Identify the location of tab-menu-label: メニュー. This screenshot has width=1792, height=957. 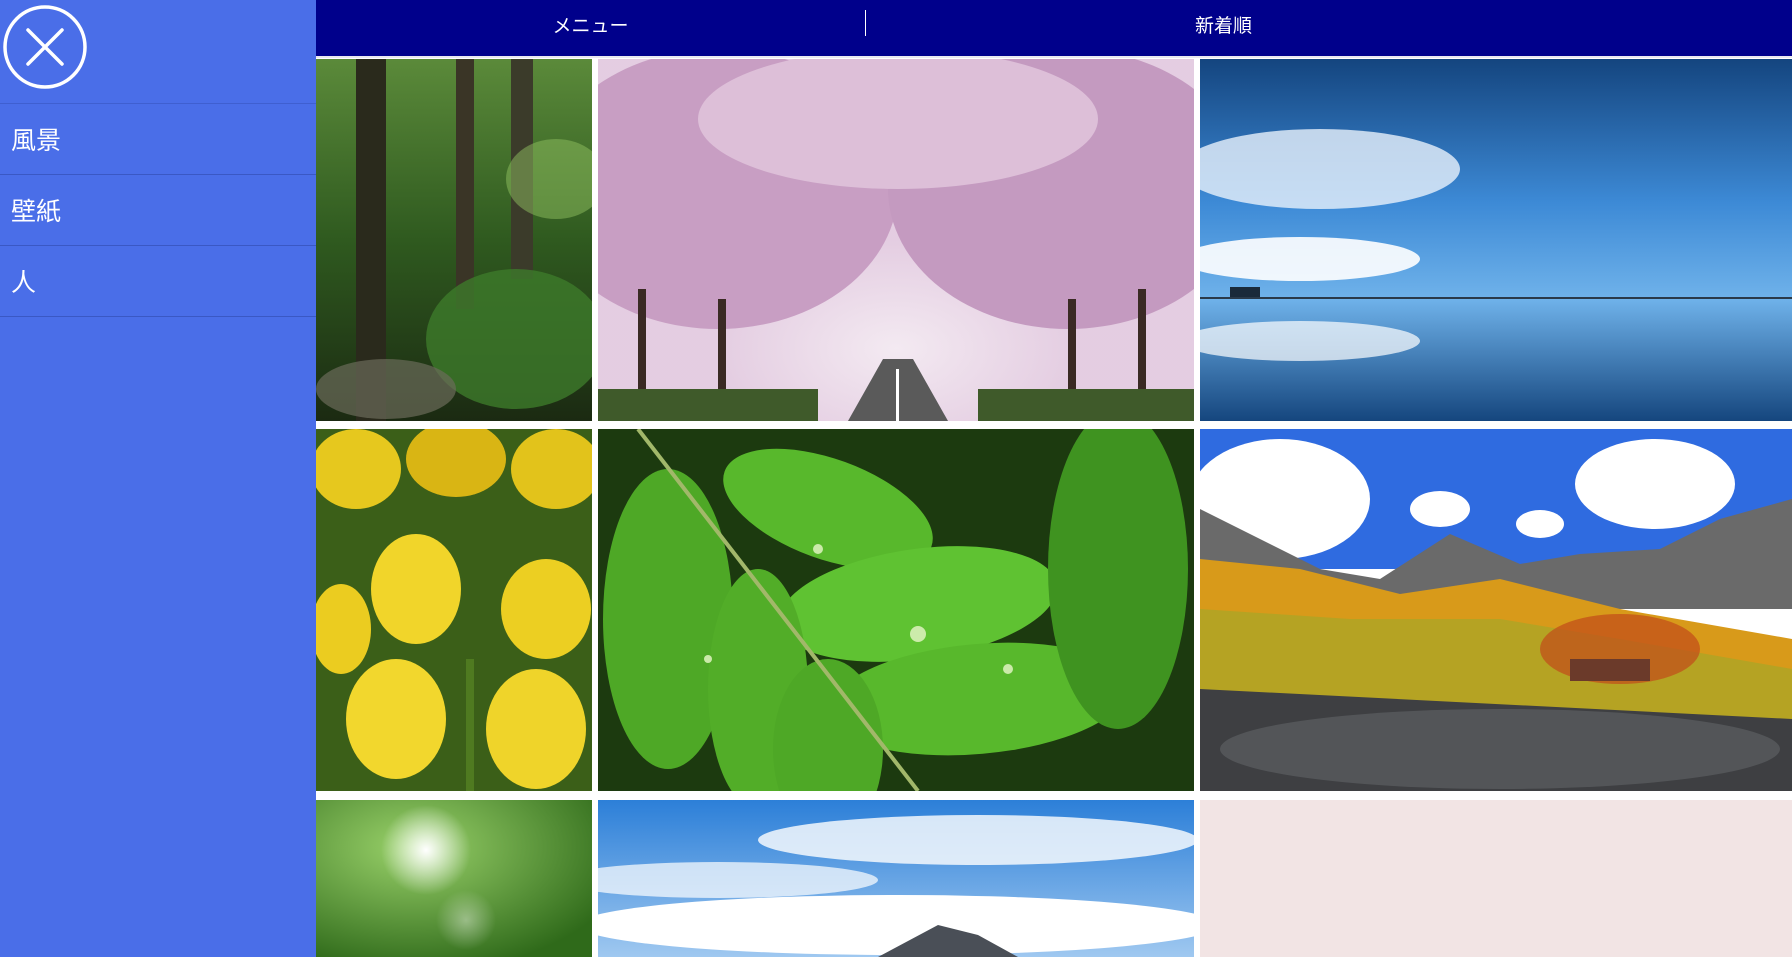
(590, 25).